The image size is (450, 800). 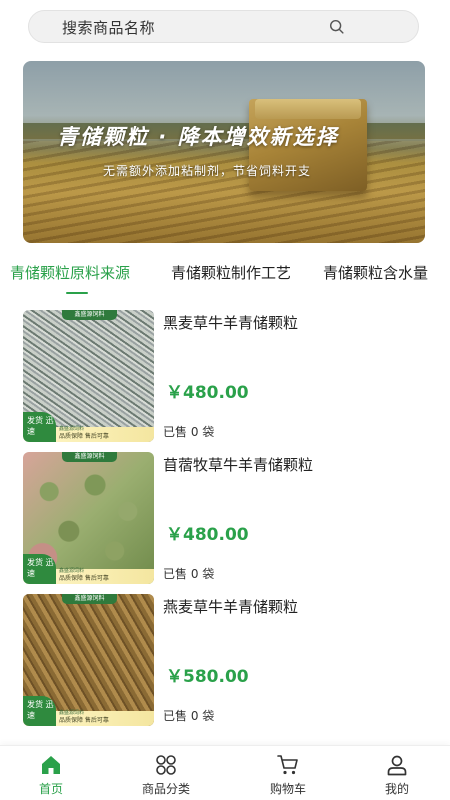 What do you see at coordinates (166, 765) in the screenshot?
I see `category-icon` at bounding box center [166, 765].